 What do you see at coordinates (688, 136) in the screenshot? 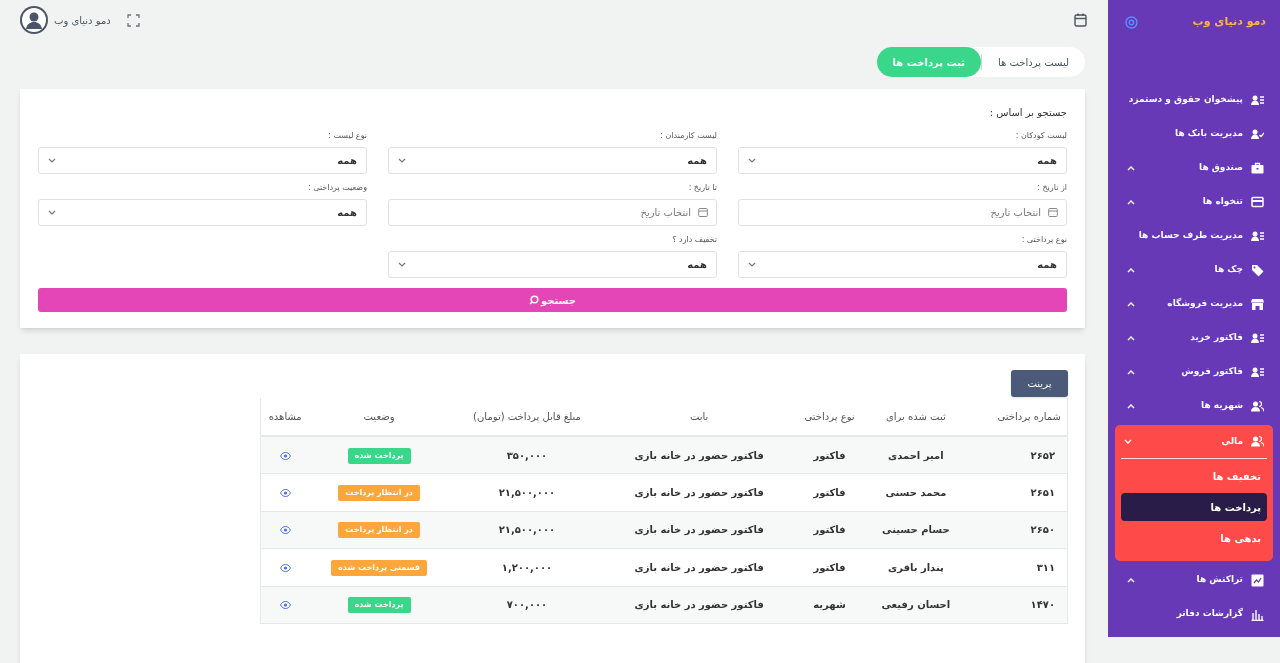
I see `field-label: لیست کارمندان :` at bounding box center [688, 136].